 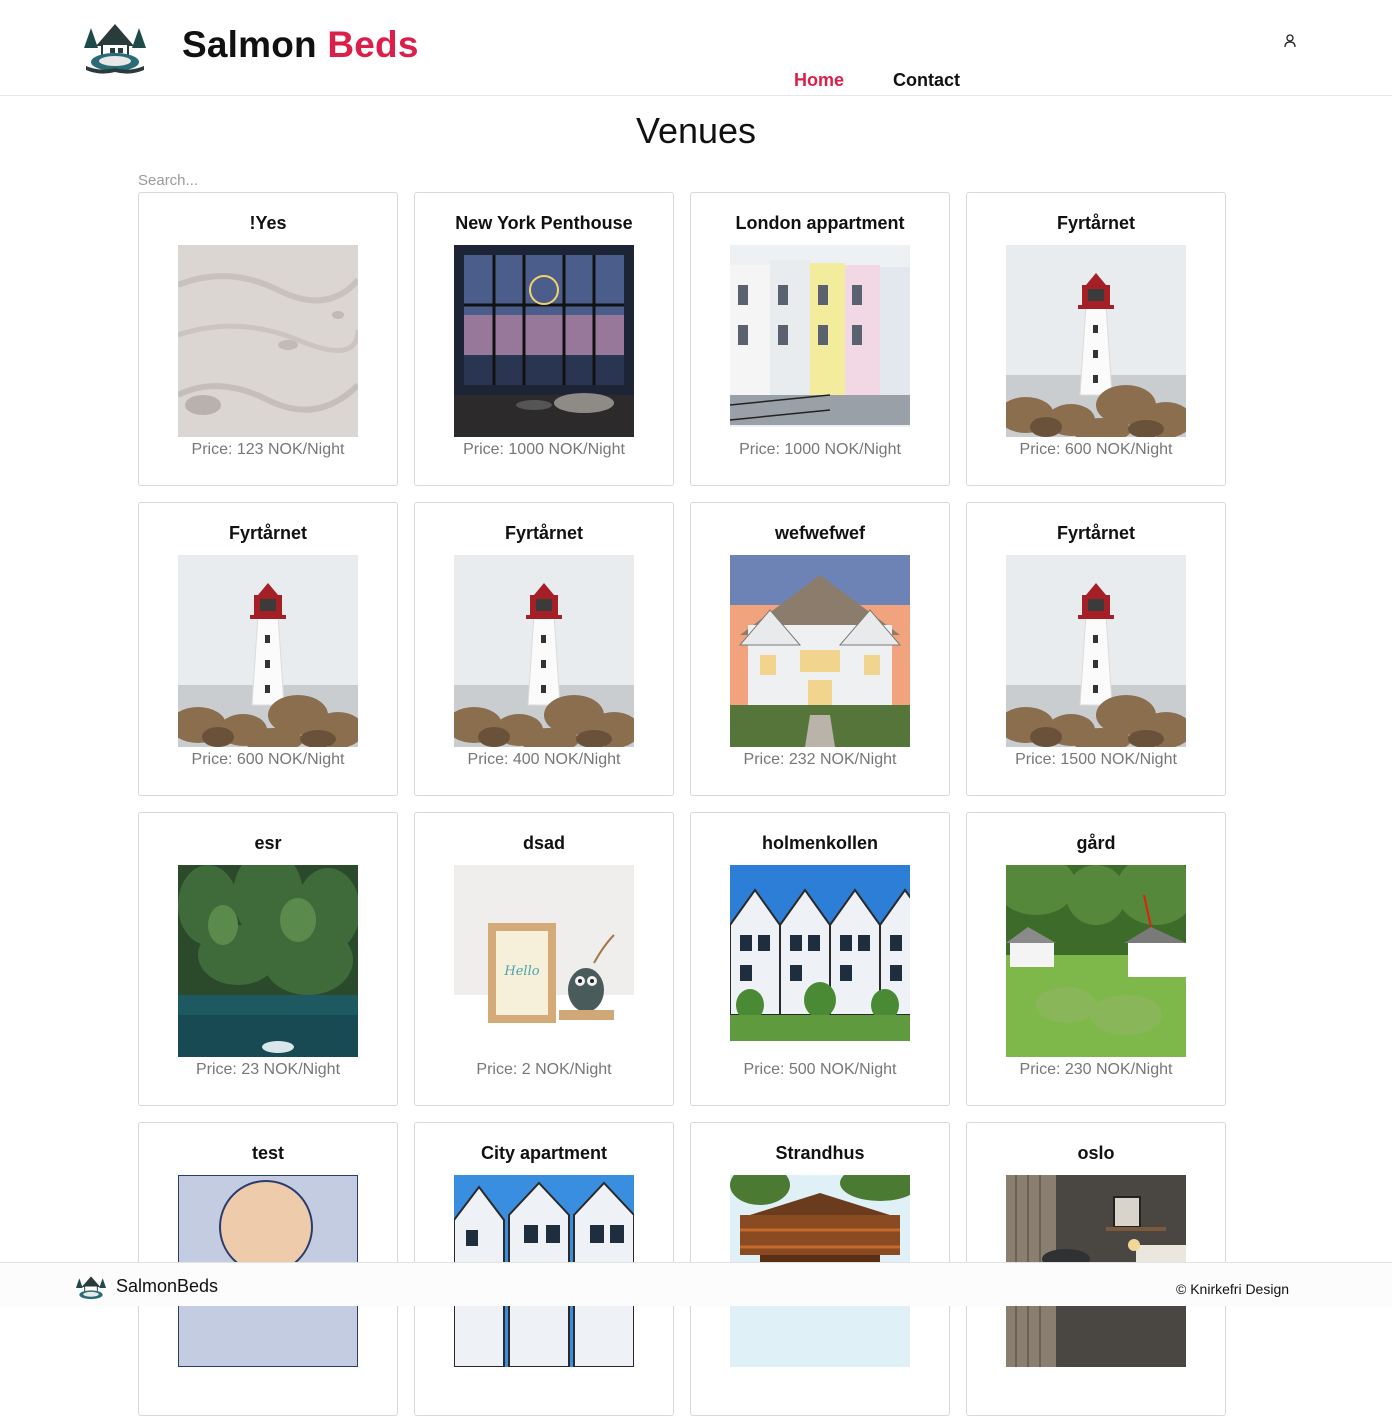 What do you see at coordinates (820, 759) in the screenshot?
I see `venue-price: Price: 232 NOK/Night` at bounding box center [820, 759].